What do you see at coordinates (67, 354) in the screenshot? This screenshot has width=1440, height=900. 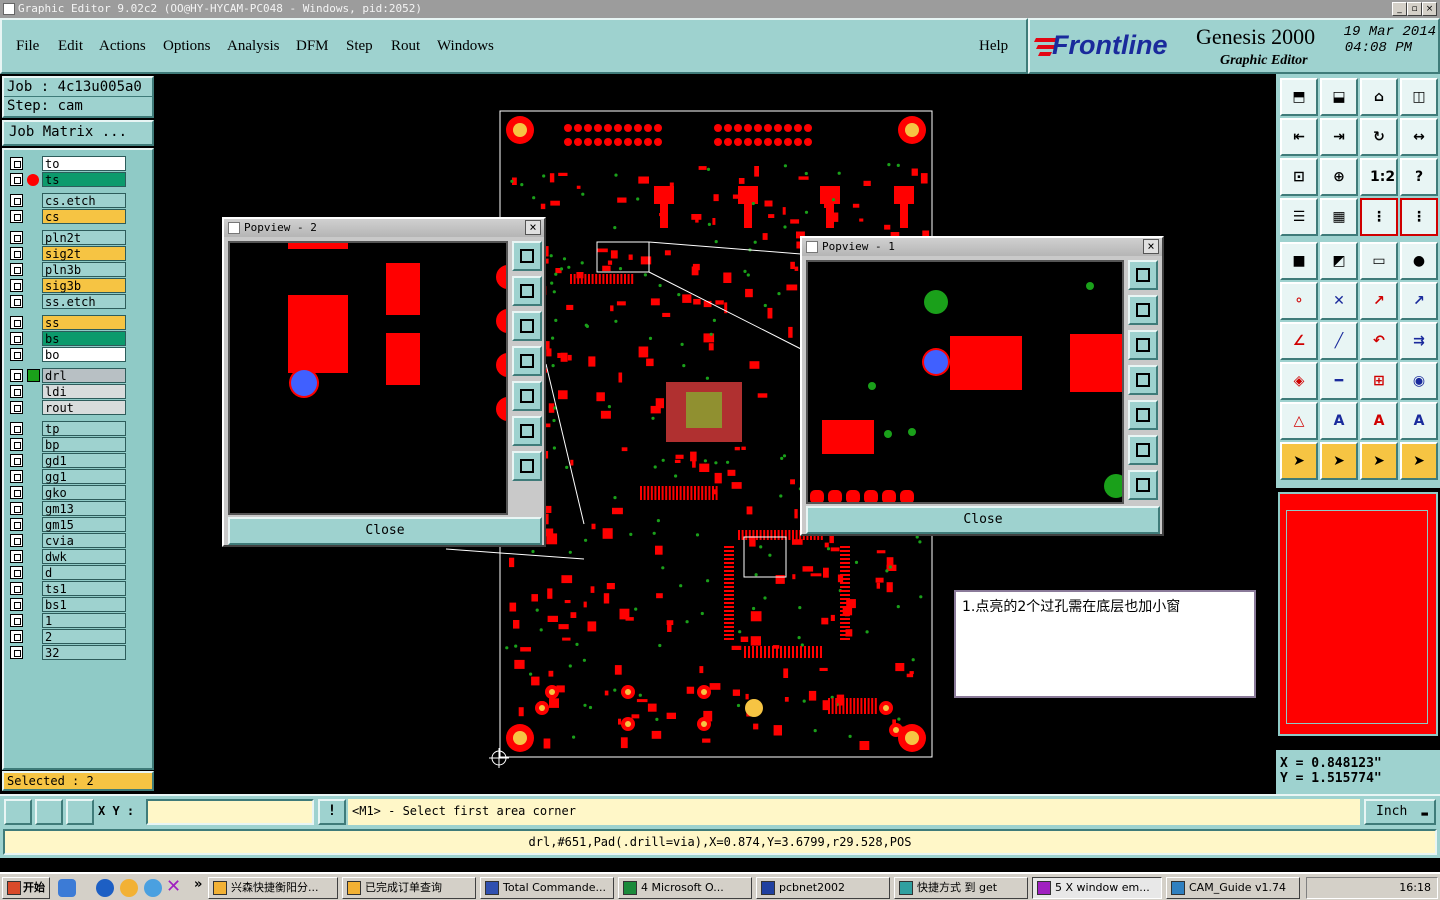 I see `layer-row: bo` at bounding box center [67, 354].